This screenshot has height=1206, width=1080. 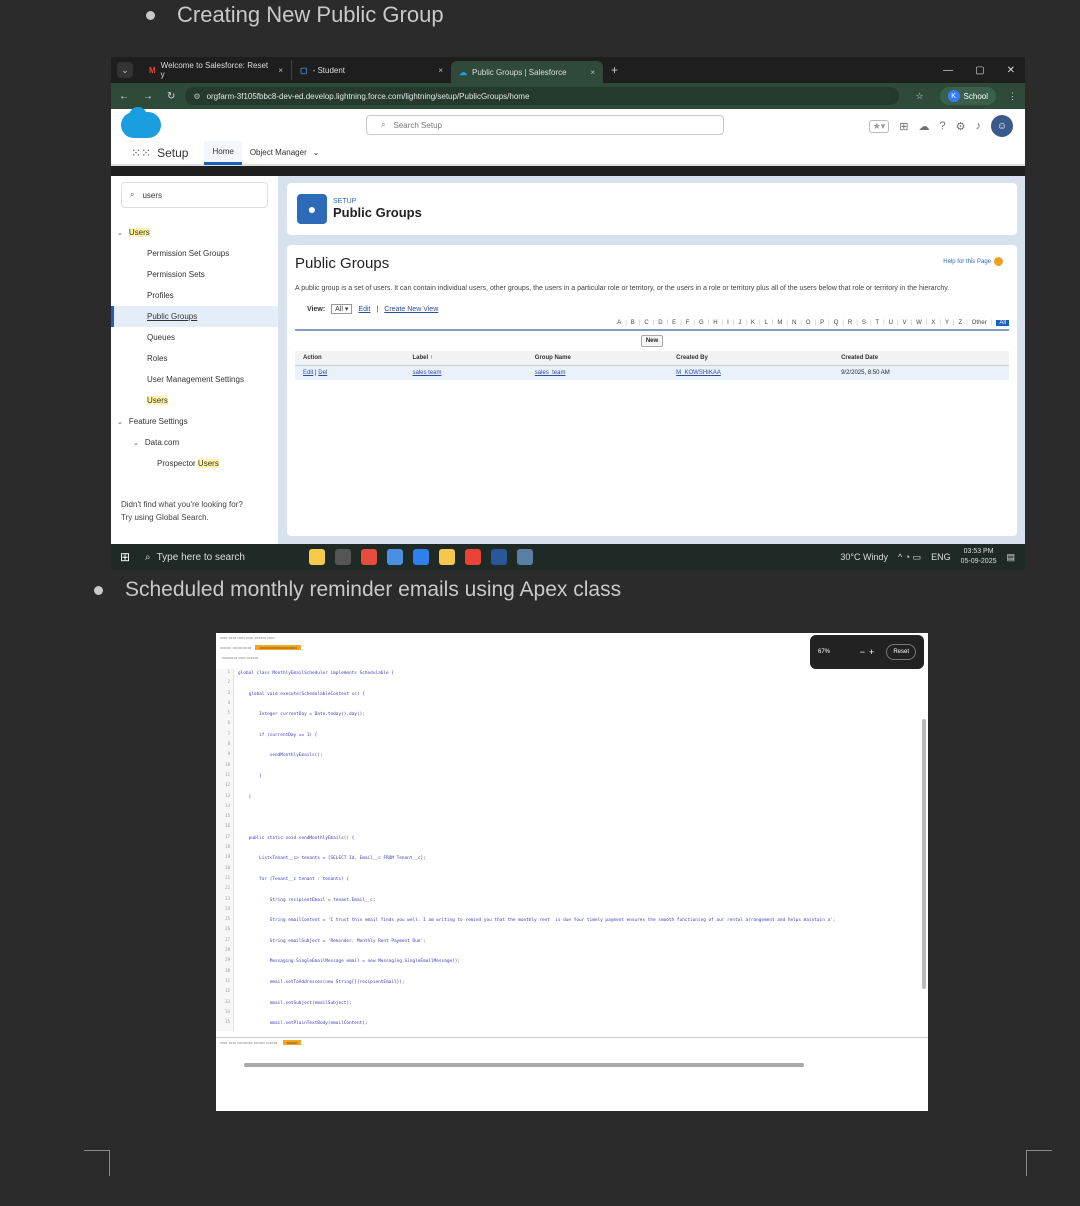 What do you see at coordinates (836, 323) in the screenshot?
I see `alpha-filter-letter: Q` at bounding box center [836, 323].